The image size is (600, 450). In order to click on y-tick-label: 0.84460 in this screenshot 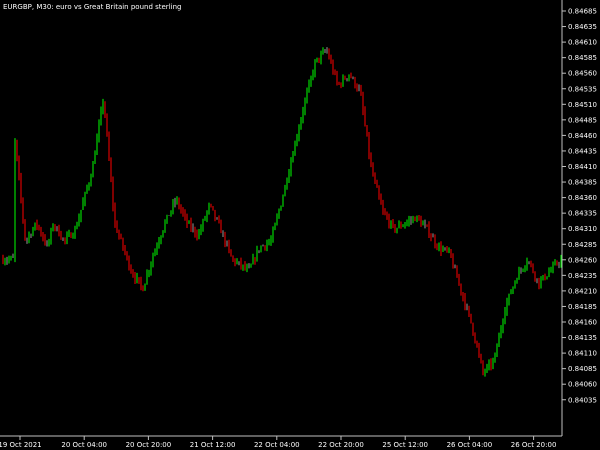, I will do `click(582, 136)`.